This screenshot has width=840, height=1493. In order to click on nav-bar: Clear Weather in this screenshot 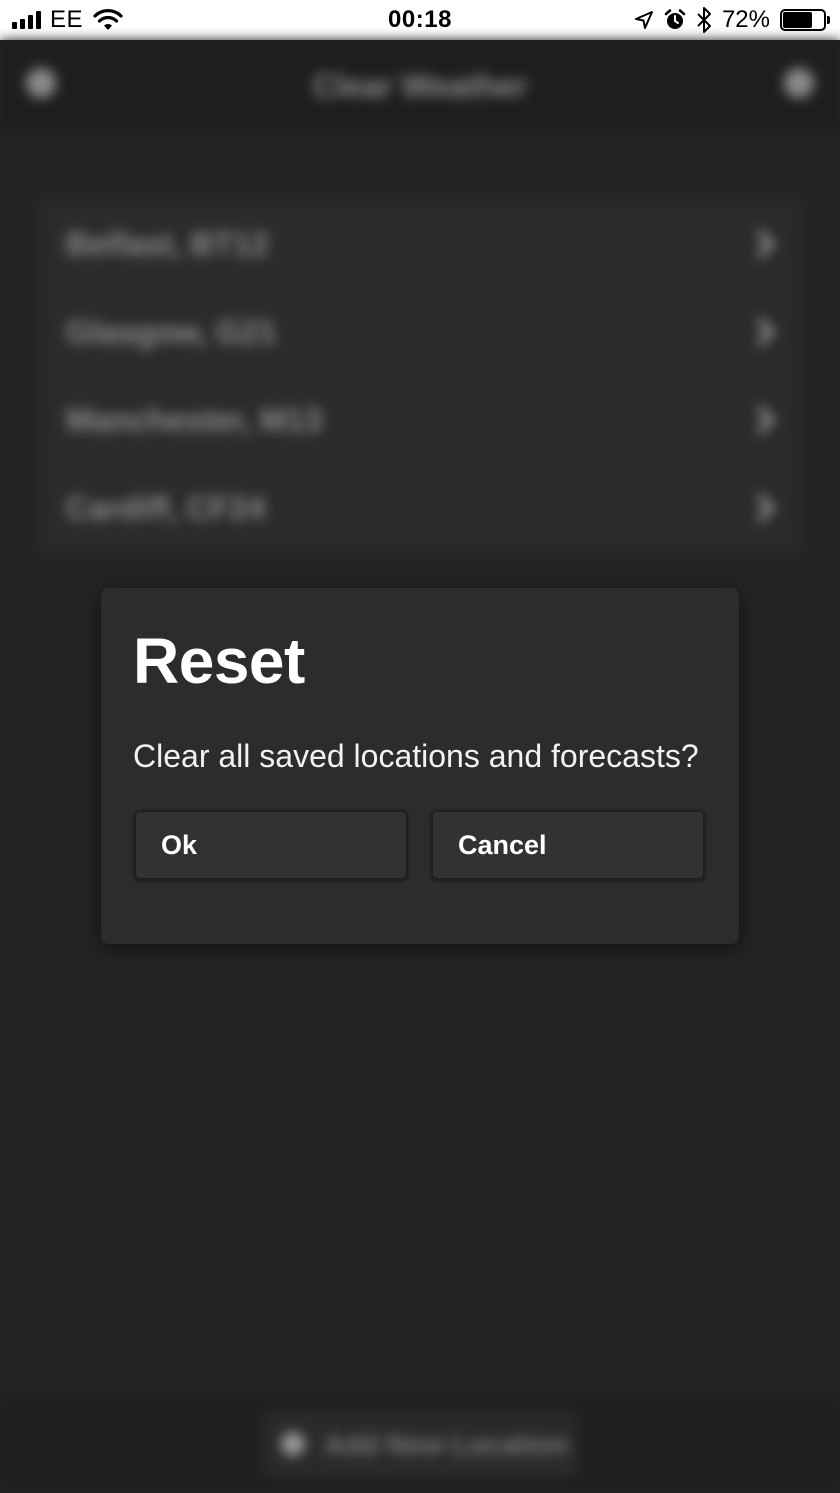, I will do `click(420, 85)`.